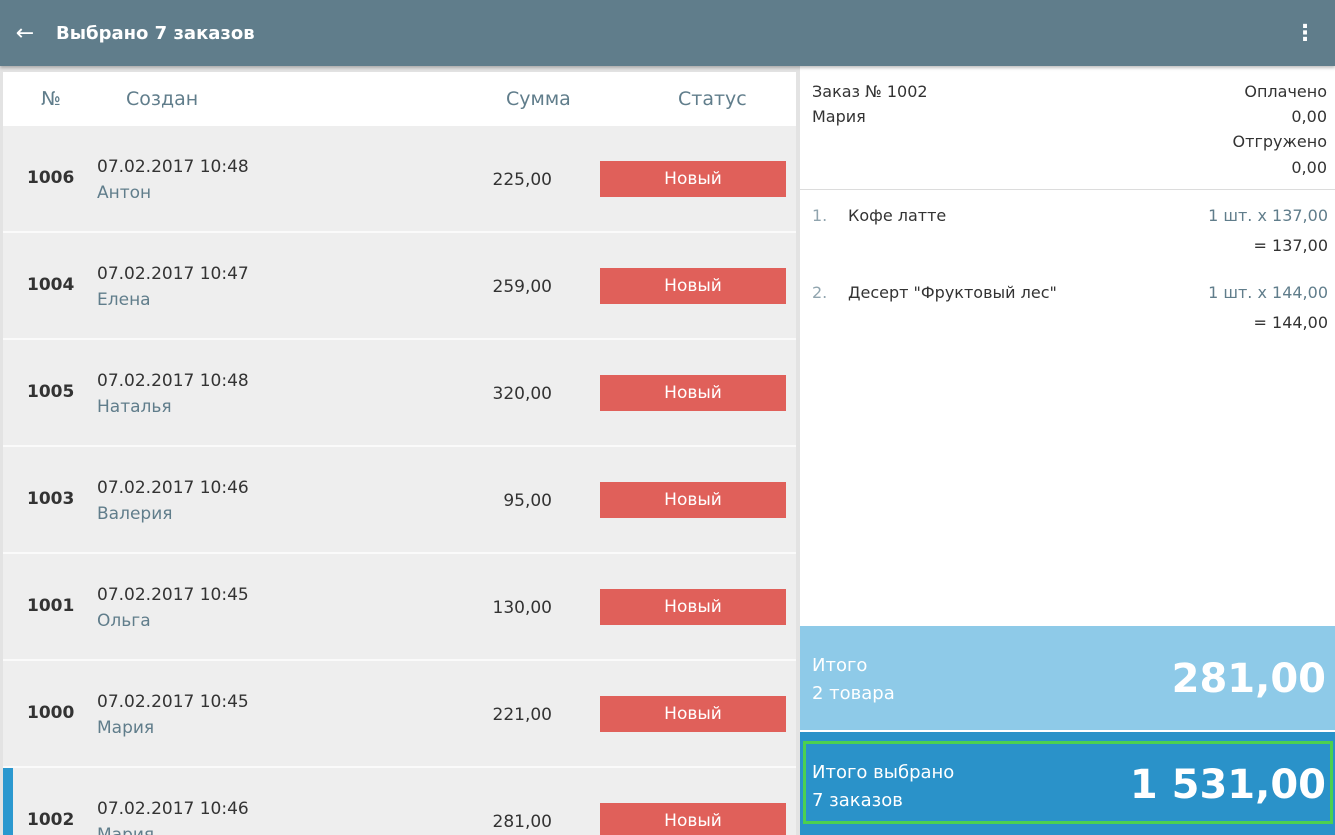  Describe the element at coordinates (820, 215) in the screenshot. I see `item-index: 1.` at that location.